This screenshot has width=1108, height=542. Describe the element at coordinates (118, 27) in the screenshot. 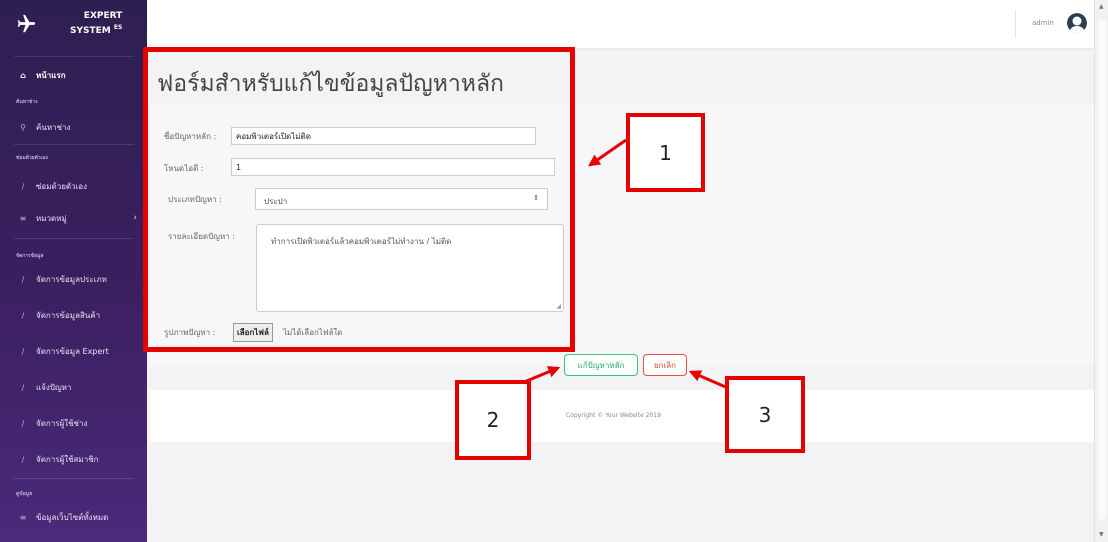

I see `brand-sup: ES` at that location.